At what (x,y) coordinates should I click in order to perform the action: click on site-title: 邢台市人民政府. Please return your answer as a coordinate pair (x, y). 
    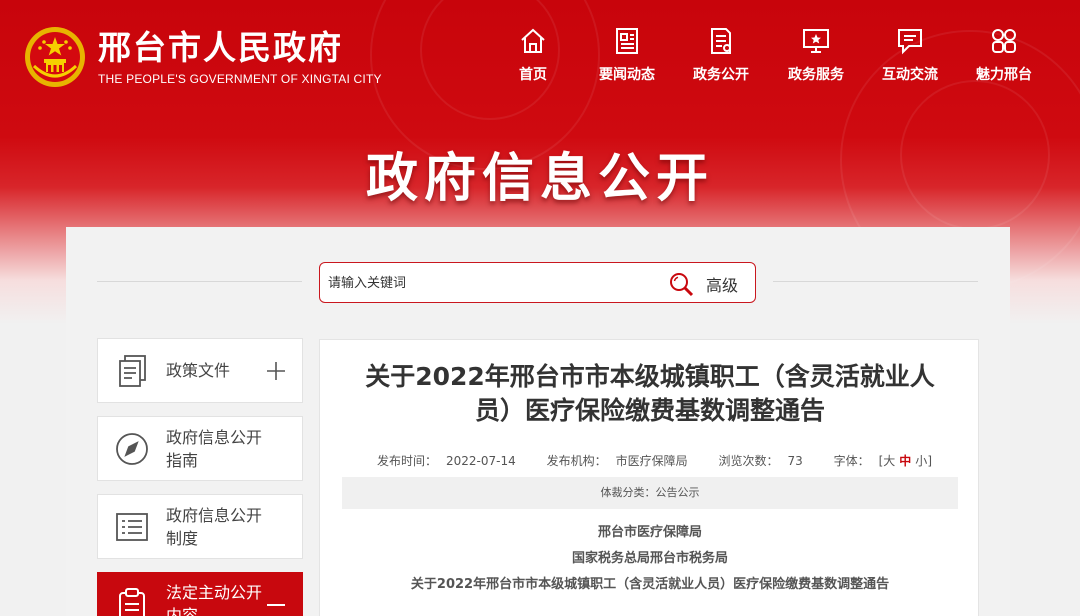
    Looking at the image, I should click on (220, 48).